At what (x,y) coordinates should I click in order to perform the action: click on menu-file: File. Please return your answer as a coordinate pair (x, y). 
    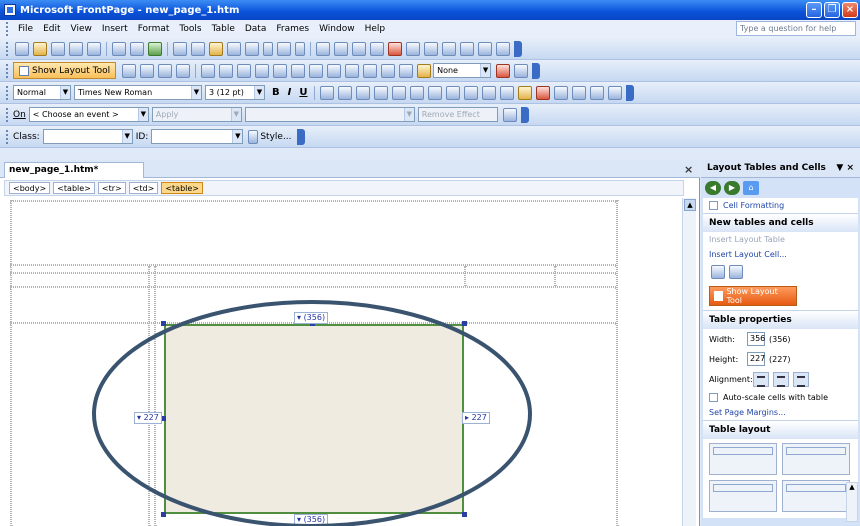
    Looking at the image, I should click on (25, 29).